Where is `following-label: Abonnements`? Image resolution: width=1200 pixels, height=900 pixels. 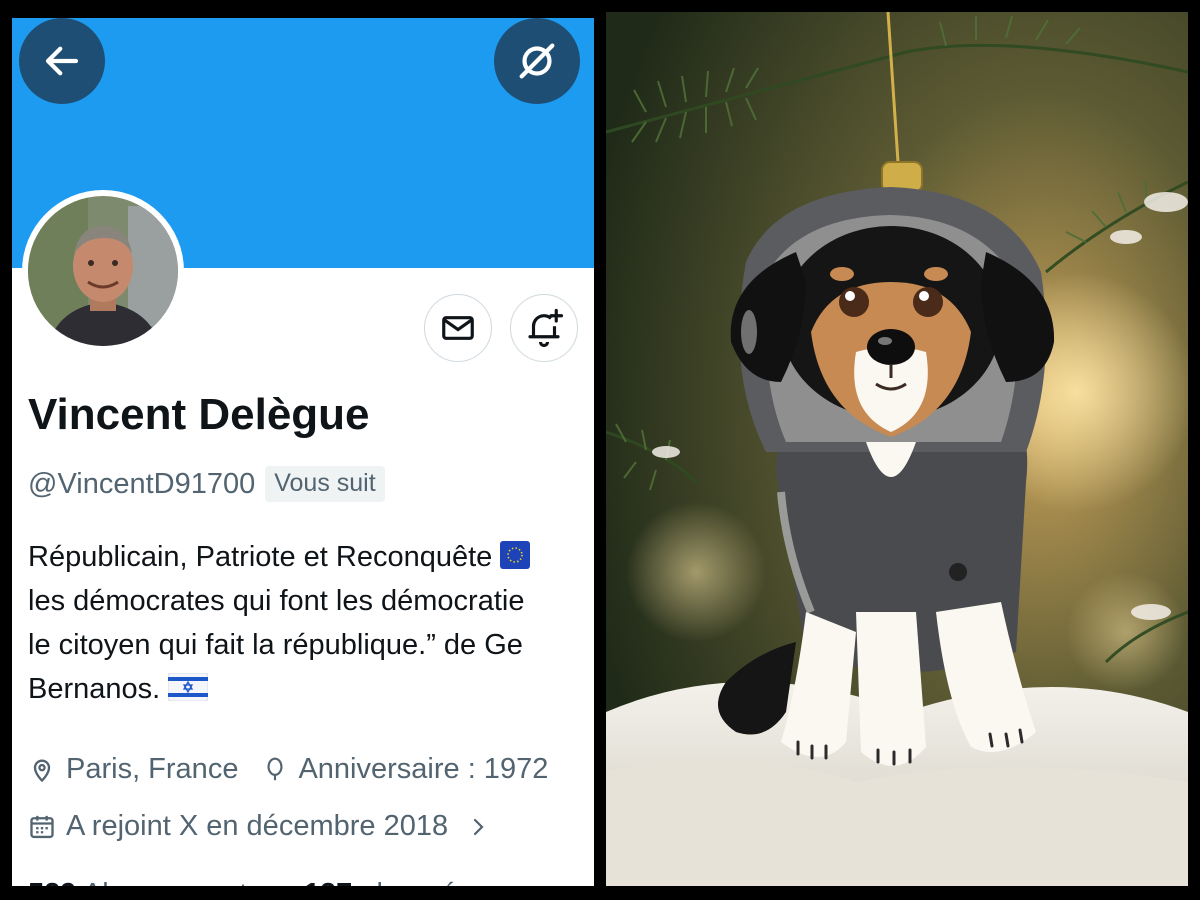
following-label: Abonnements is located at coordinates (172, 882).